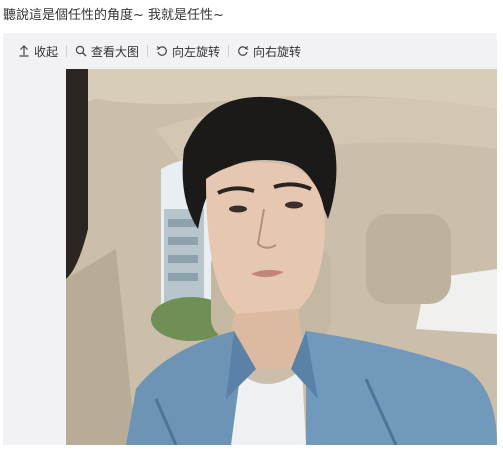 The height and width of the screenshot is (453, 503). I want to click on rotate-right-label: 向右旋转, so click(277, 51).